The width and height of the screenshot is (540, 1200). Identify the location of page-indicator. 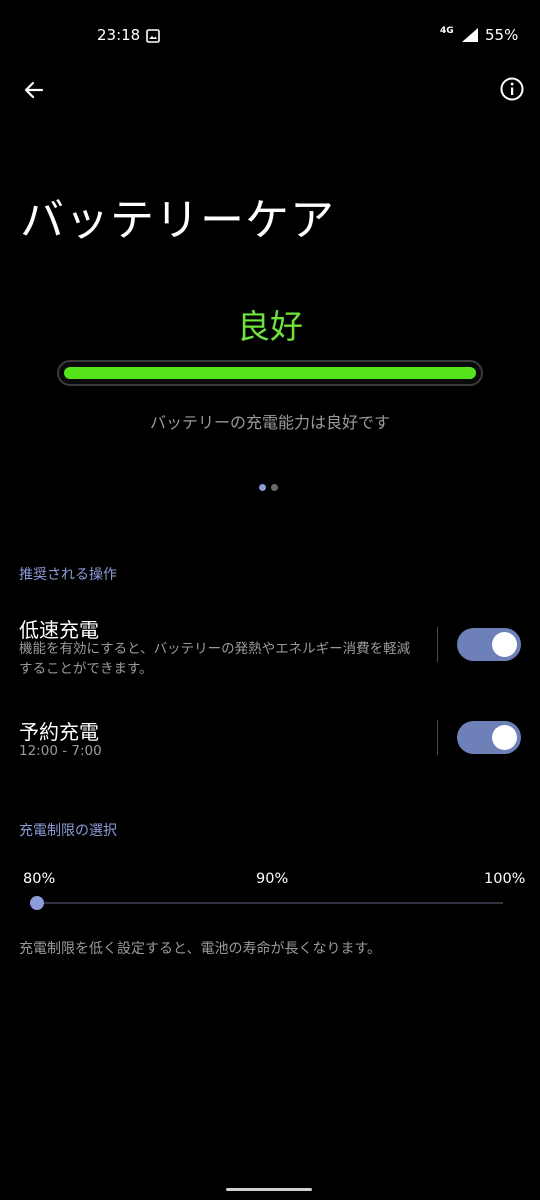
(268, 487).